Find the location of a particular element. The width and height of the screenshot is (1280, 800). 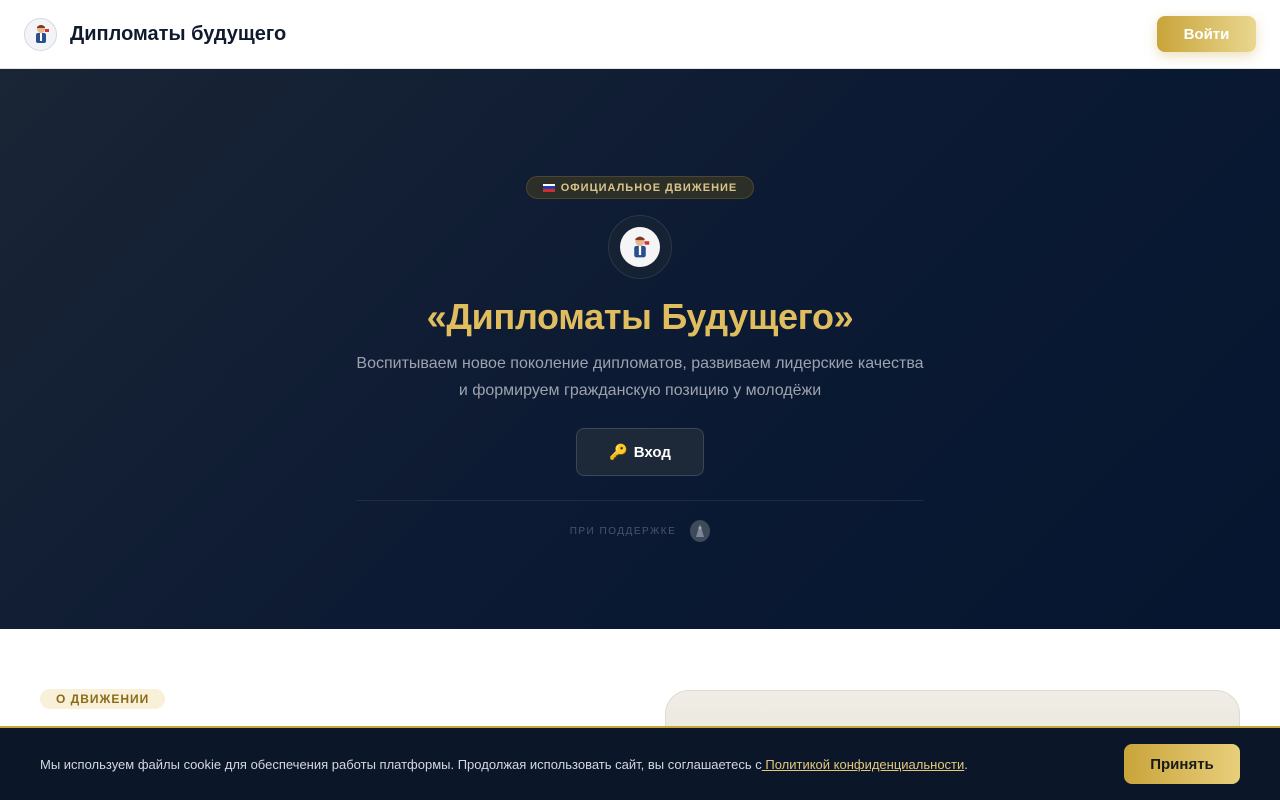

key-icon: 🔑 is located at coordinates (618, 452).